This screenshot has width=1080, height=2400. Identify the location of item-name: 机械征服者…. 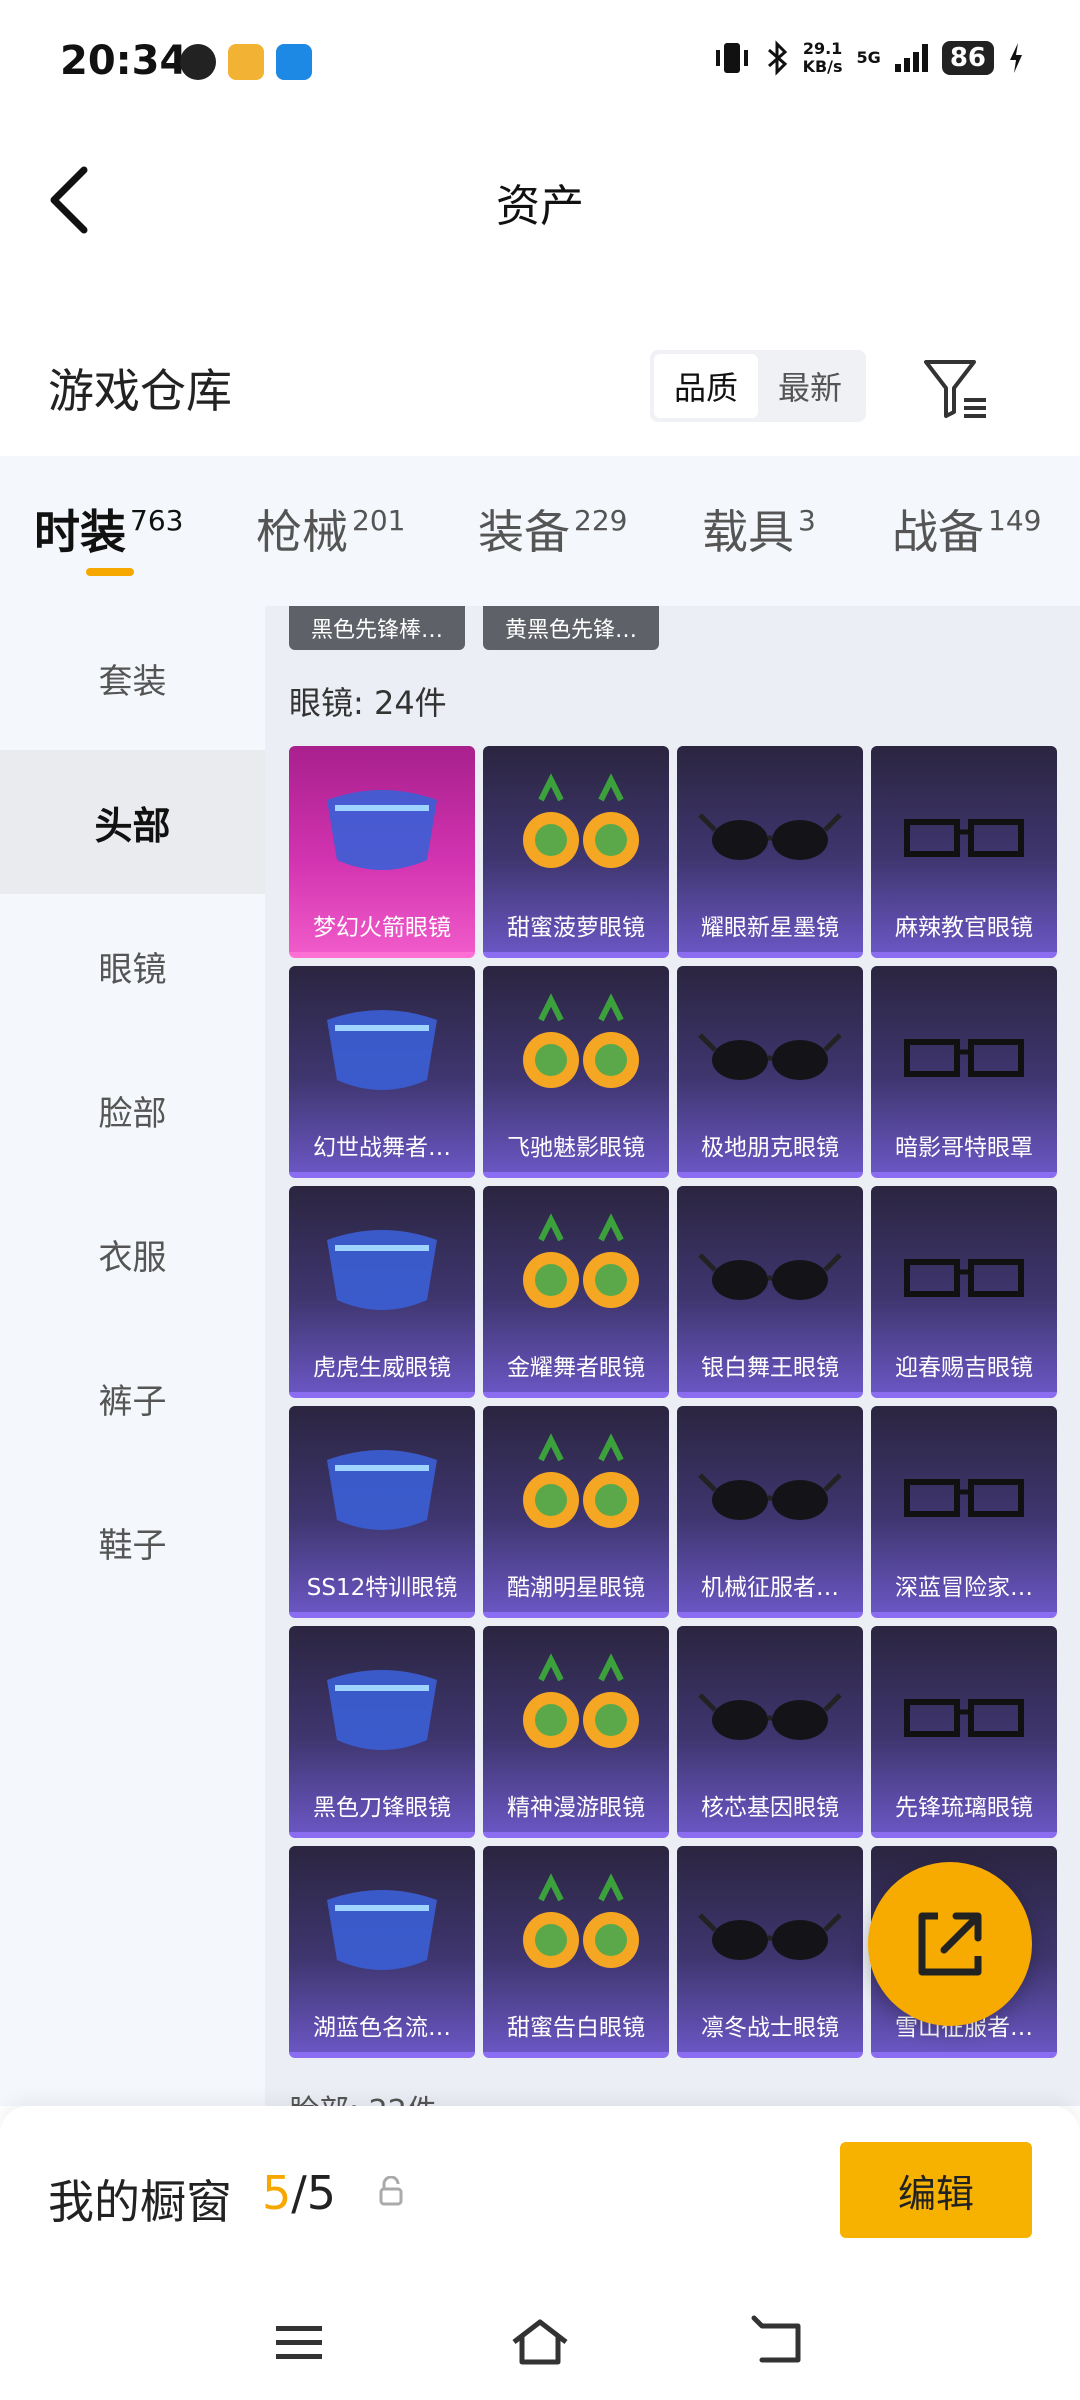
(770, 1588).